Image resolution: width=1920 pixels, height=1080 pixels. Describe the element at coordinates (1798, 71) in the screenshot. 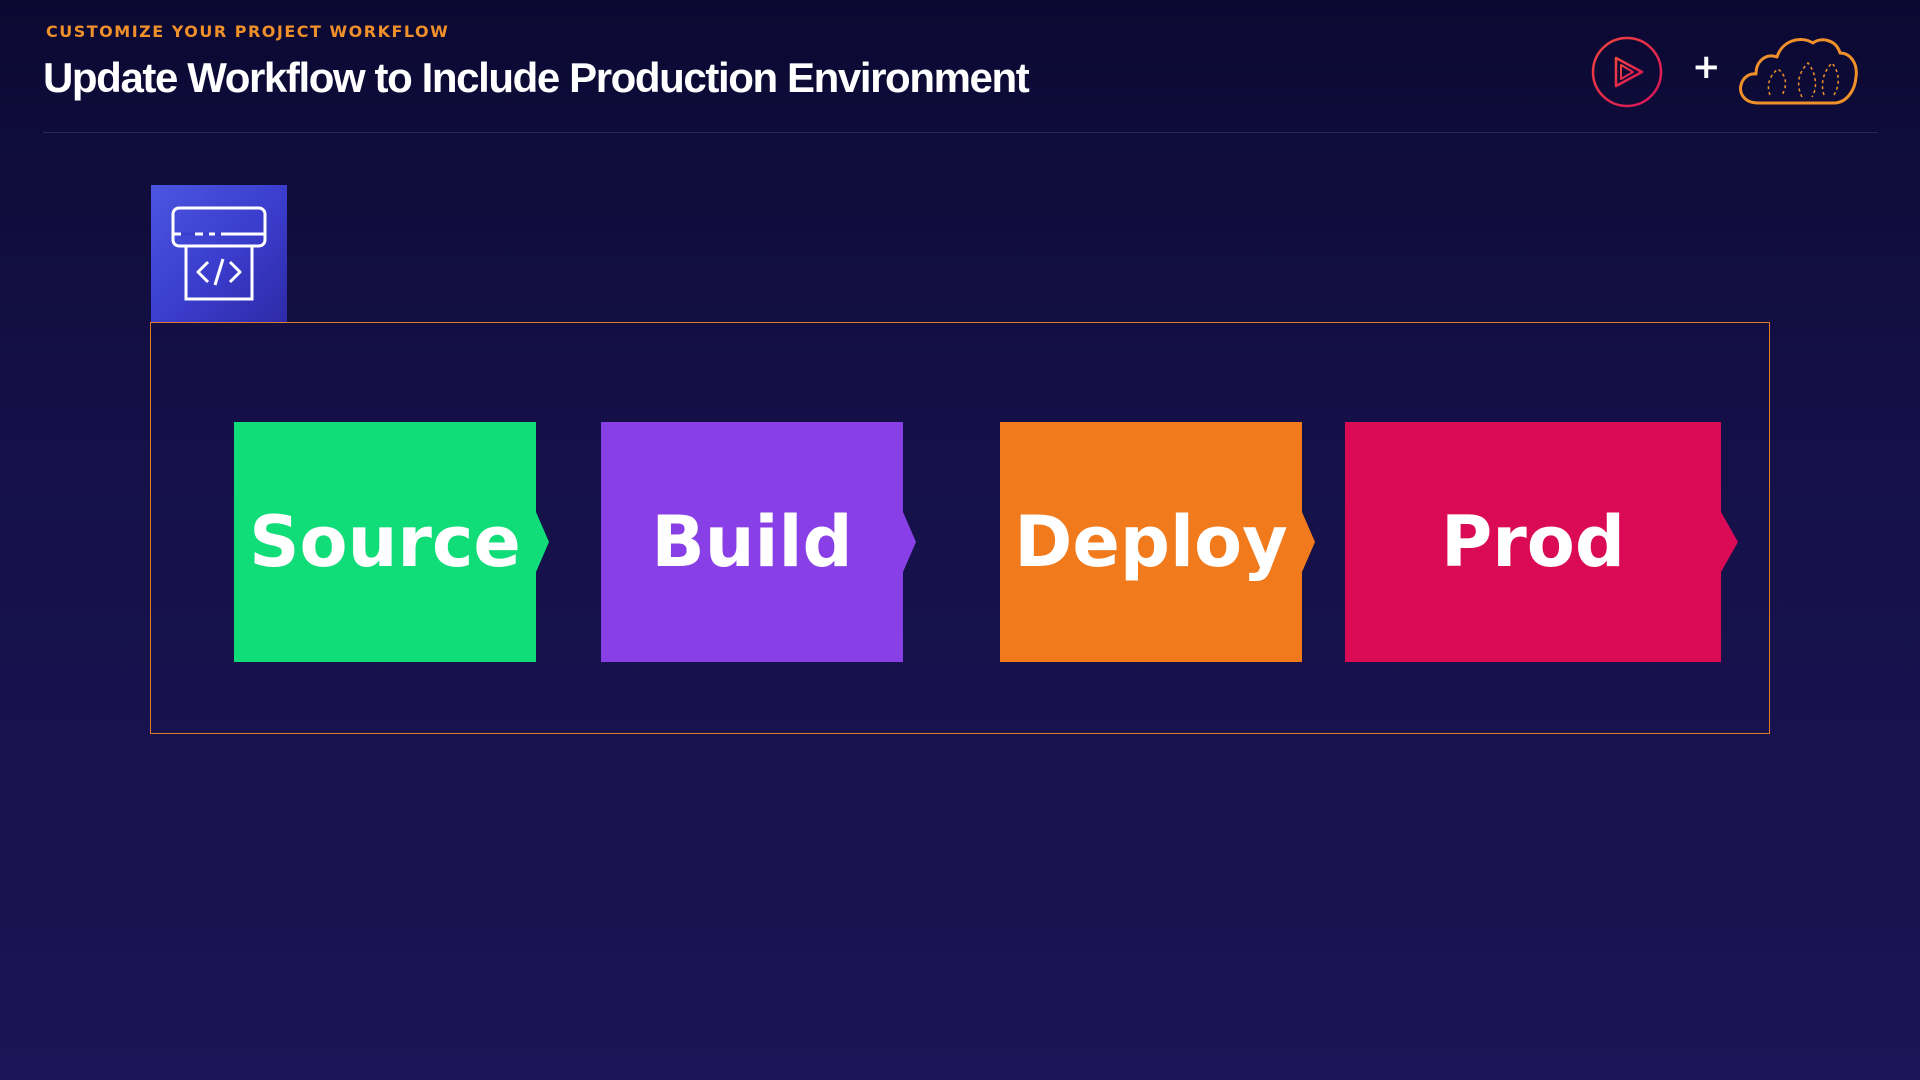

I see `cloud-logo-icon` at that location.